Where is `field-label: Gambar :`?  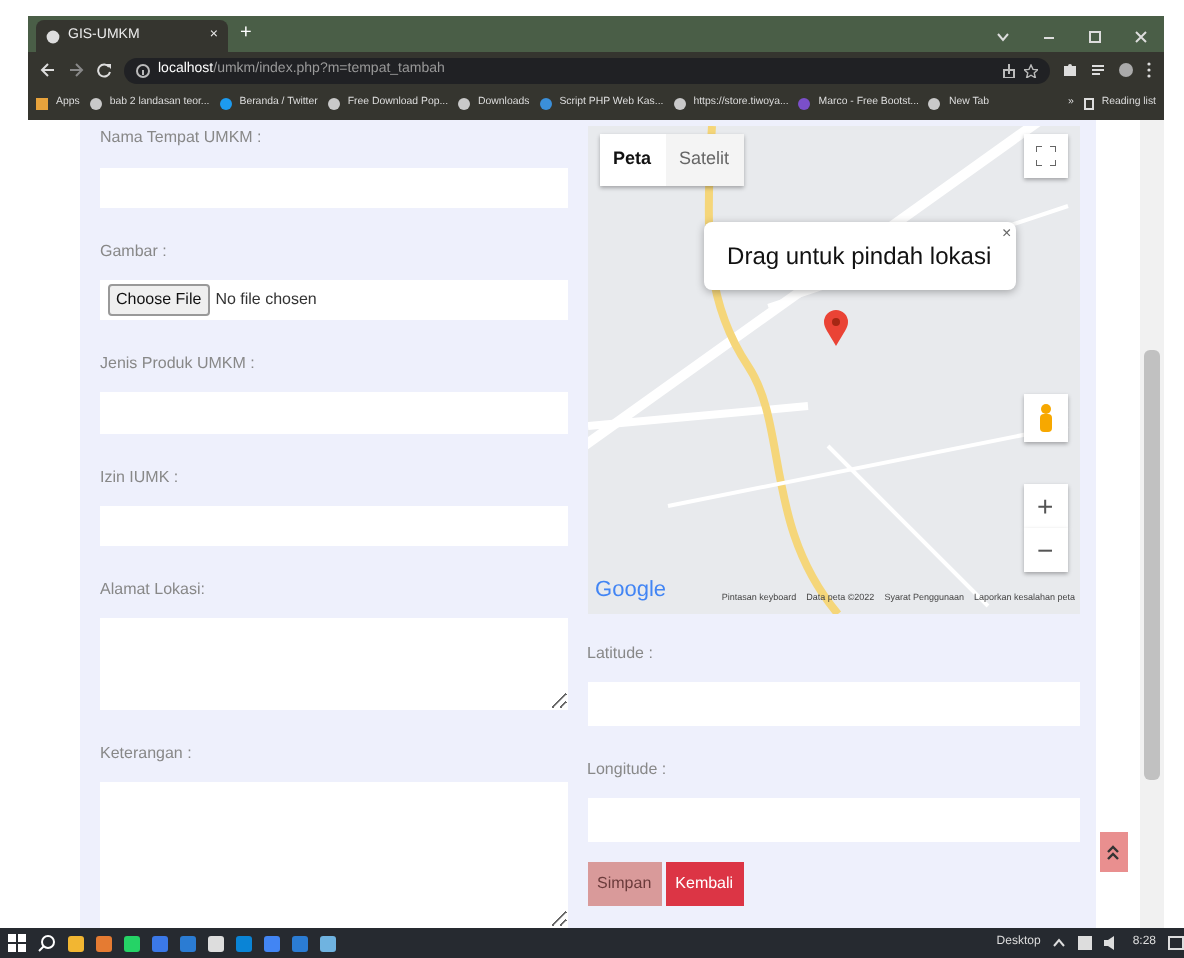 field-label: Gambar : is located at coordinates (134, 252).